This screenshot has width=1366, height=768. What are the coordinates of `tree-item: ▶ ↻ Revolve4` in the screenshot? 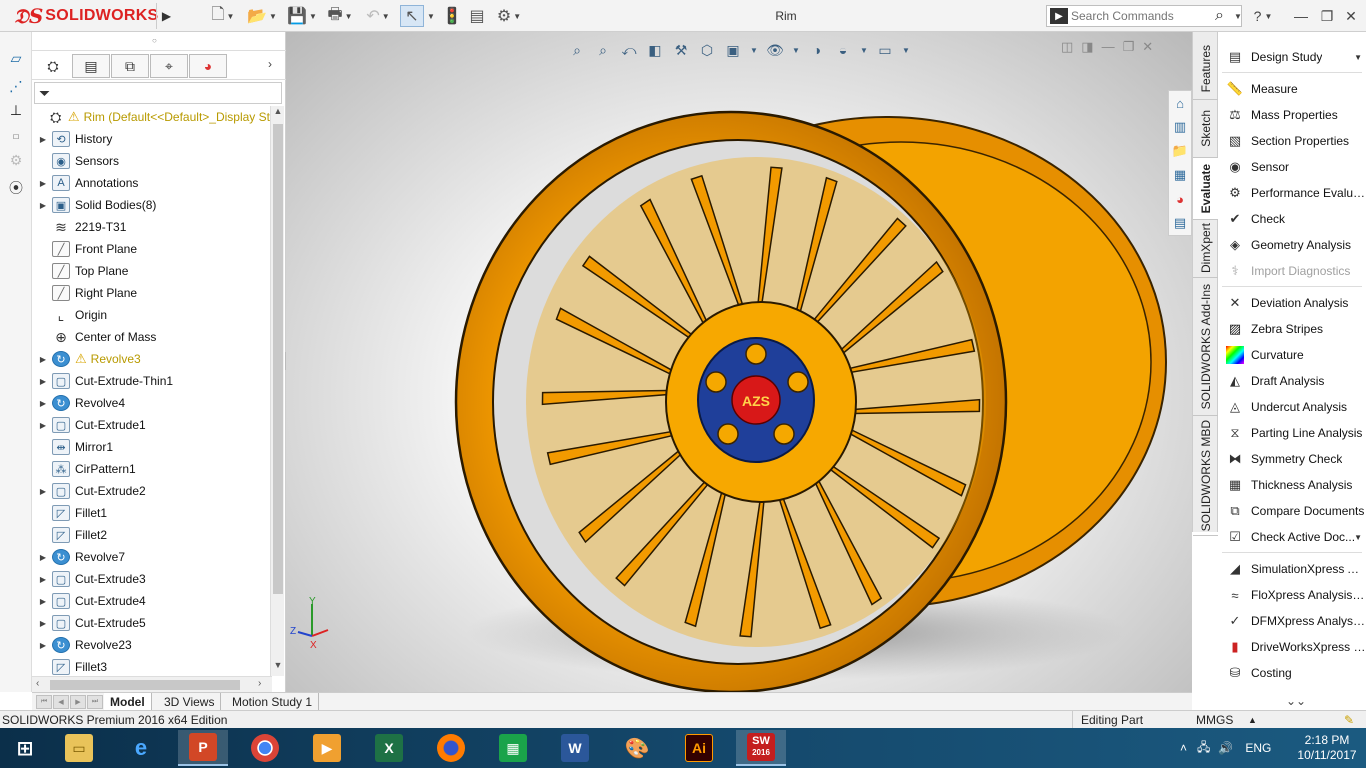 It's located at (151, 403).